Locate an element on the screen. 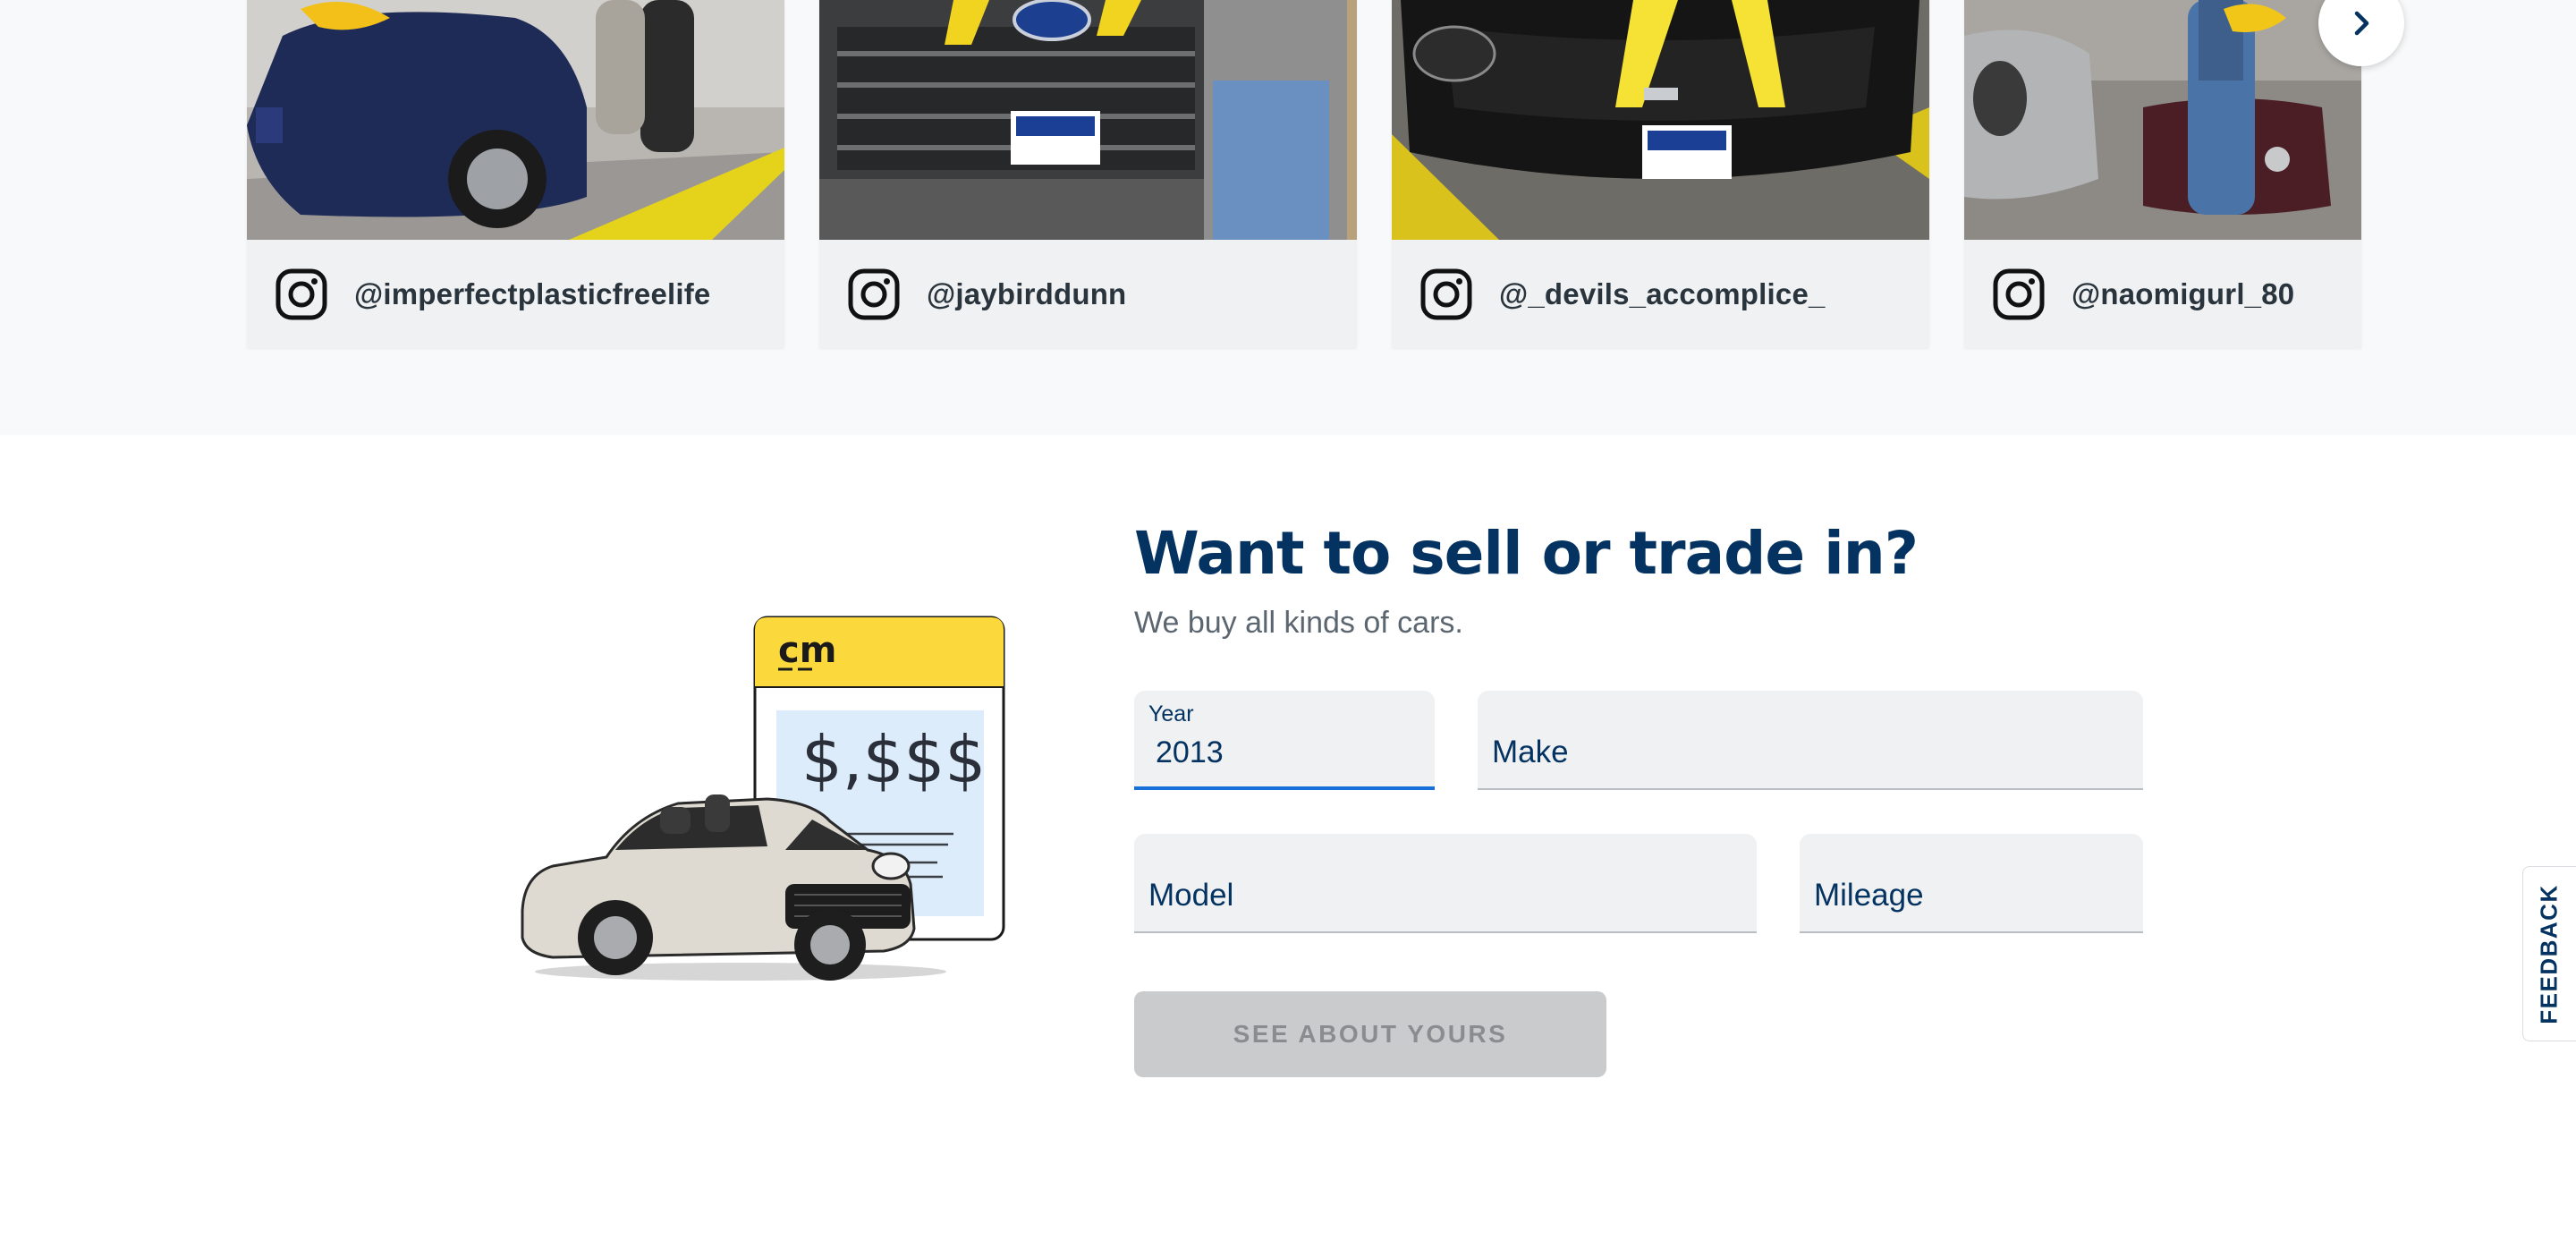 The image size is (2576, 1249). instagram-handle: @_devils_accomplice_ is located at coordinates (1662, 294).